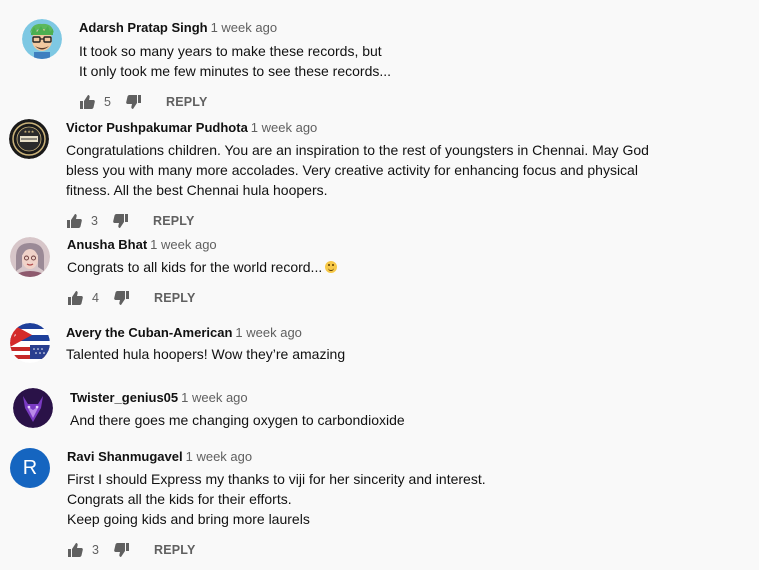  I want to click on purple-wolf-avatar-icon, so click(33, 408).